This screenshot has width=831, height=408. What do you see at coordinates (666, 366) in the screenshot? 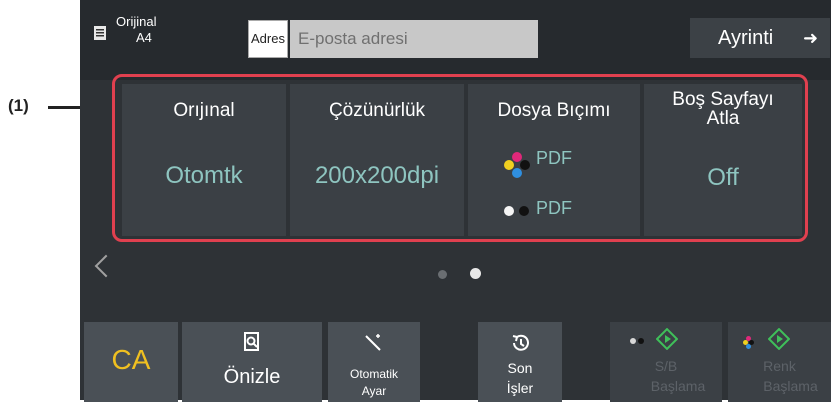
I see `bw-start-line1: S/B` at bounding box center [666, 366].